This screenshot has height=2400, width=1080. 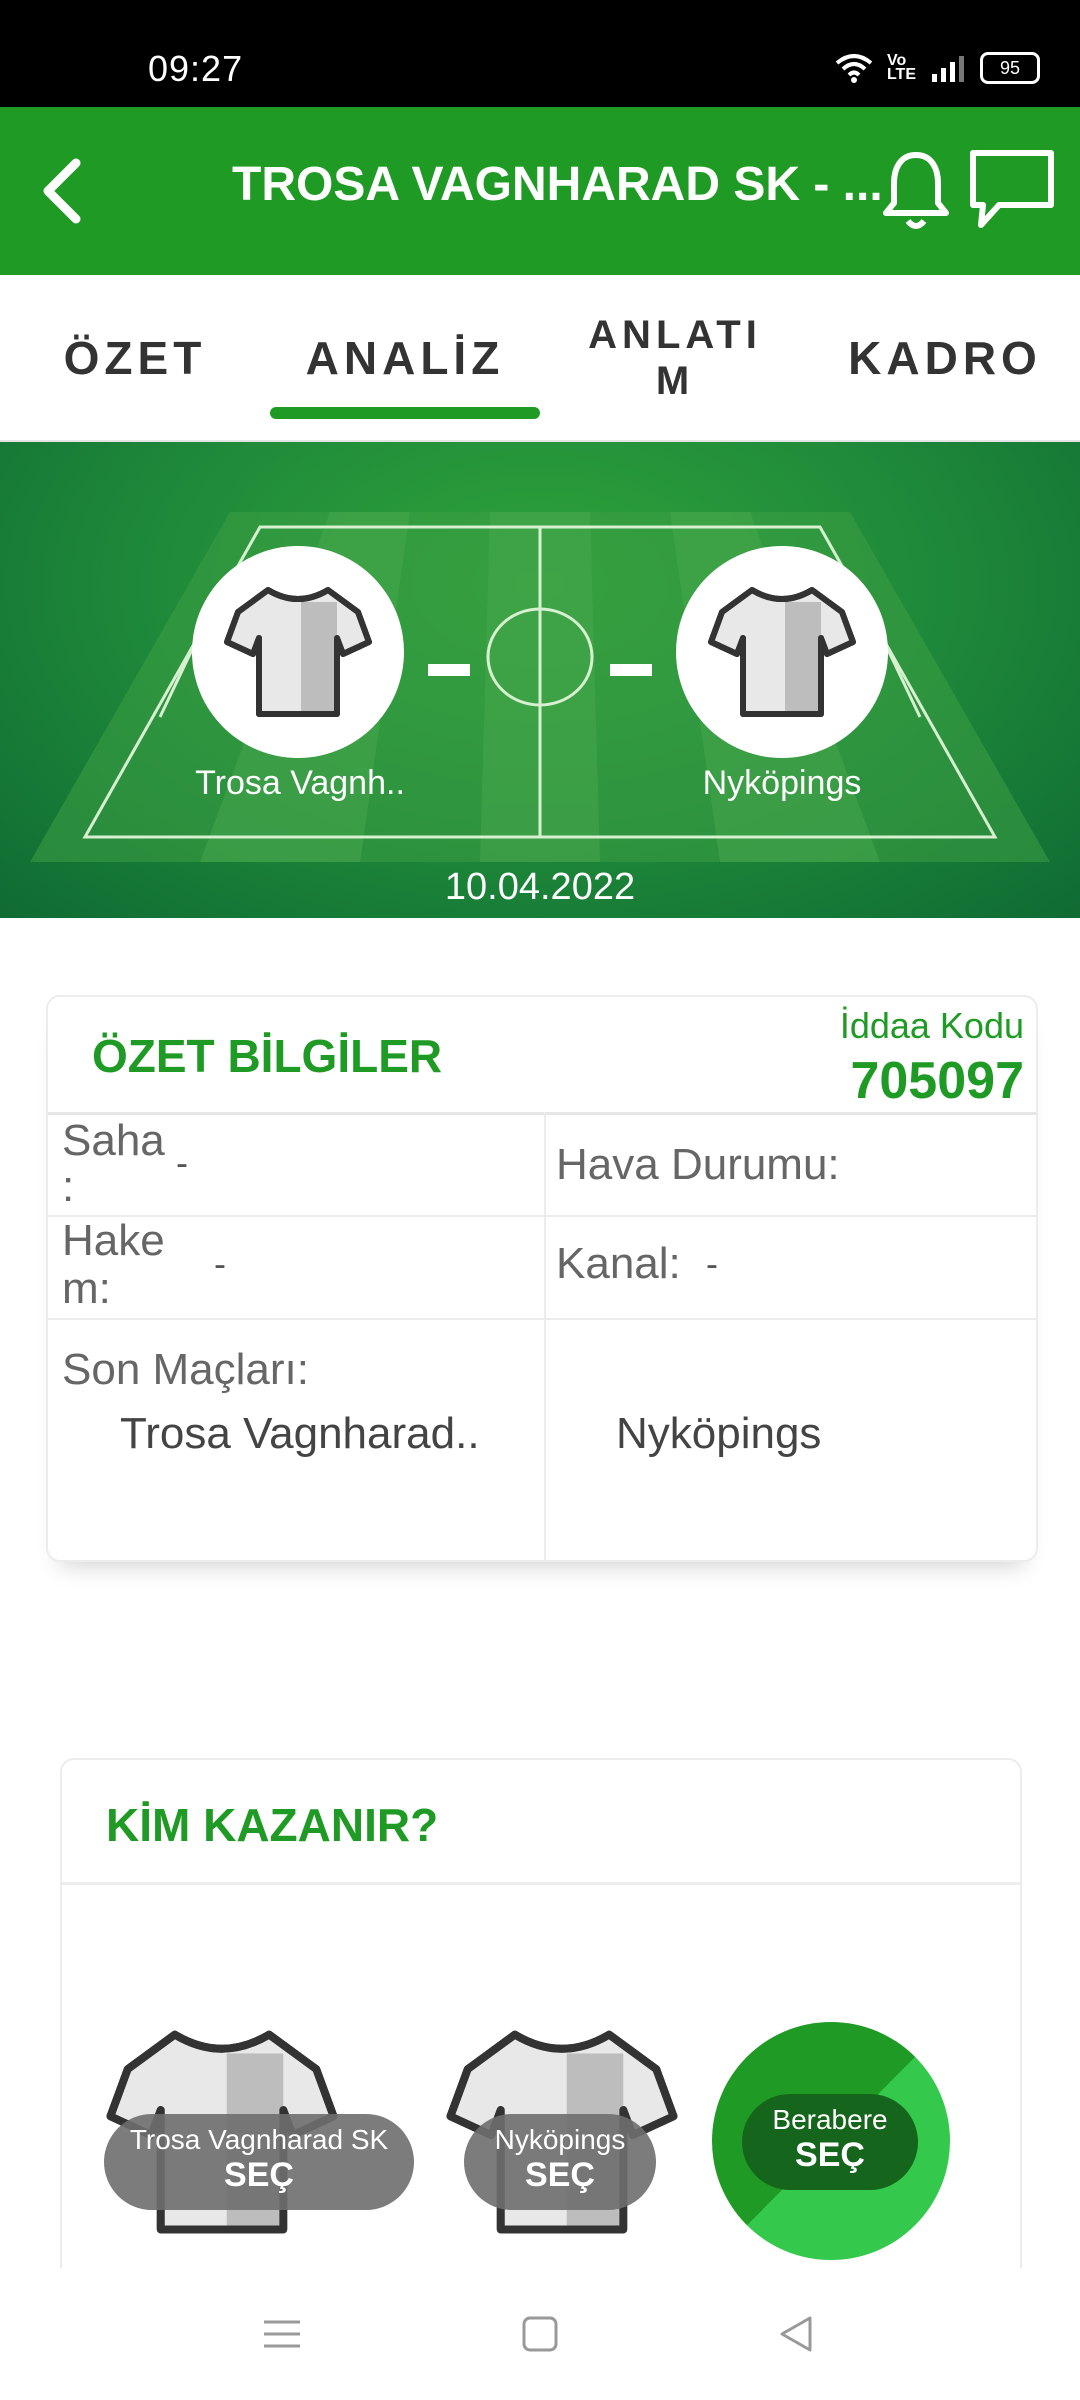 What do you see at coordinates (944, 357) in the screenshot?
I see `tab-kadro: KADRO` at bounding box center [944, 357].